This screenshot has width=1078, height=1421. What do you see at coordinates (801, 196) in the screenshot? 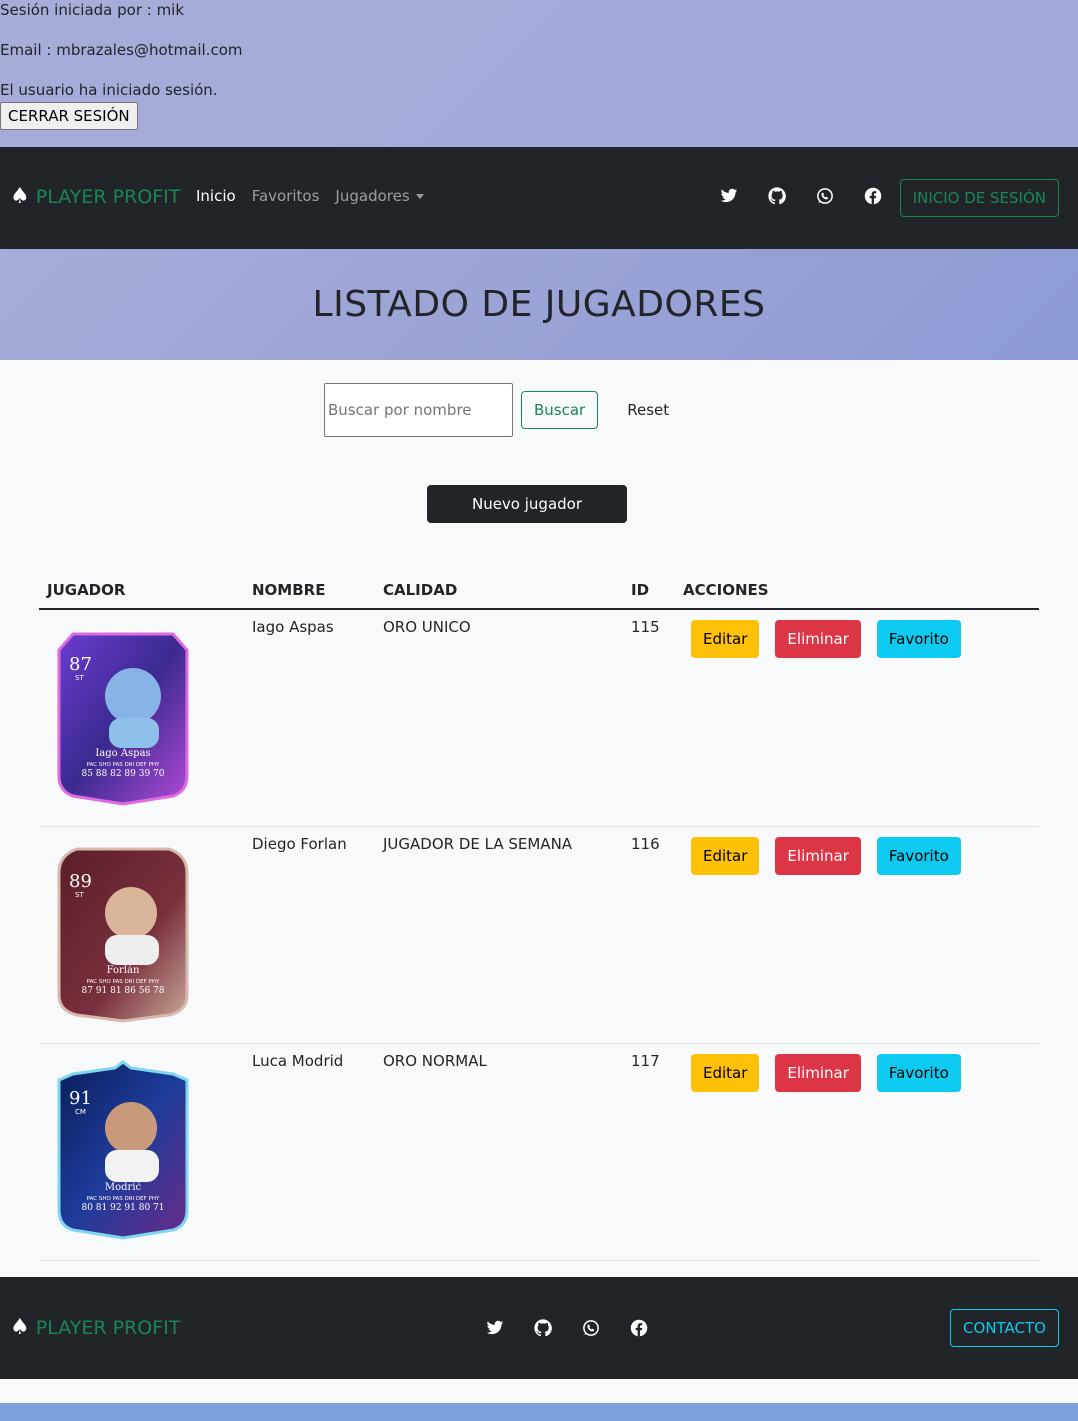
I see `navbar-social-links` at bounding box center [801, 196].